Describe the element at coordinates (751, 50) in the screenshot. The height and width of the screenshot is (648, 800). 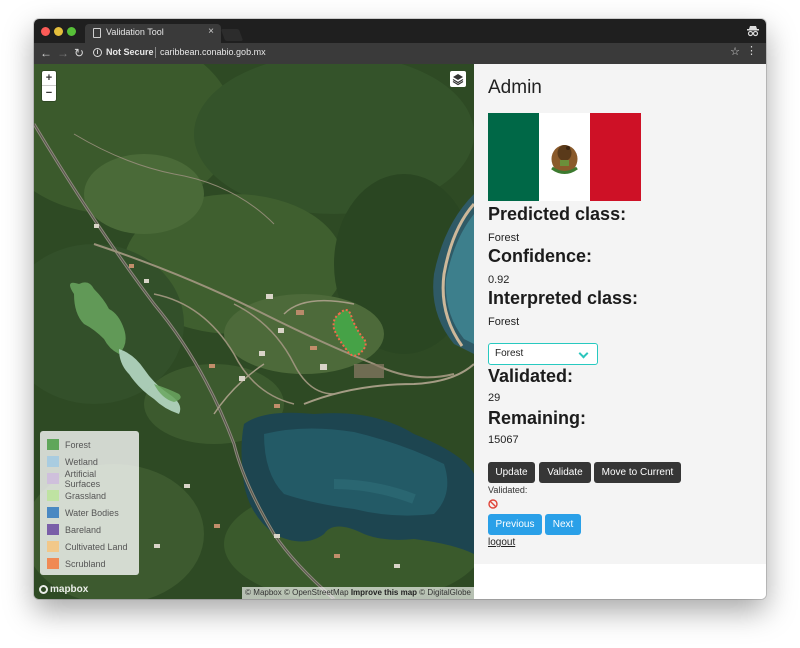
I see `more-menu-icon: ⋮` at that location.